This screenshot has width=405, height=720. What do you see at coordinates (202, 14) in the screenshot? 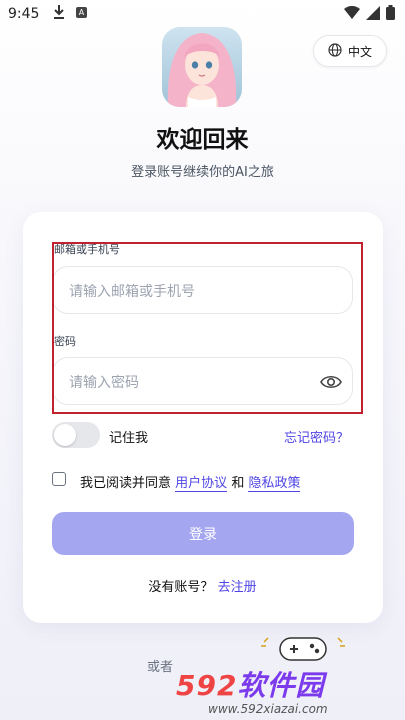
I see `status-bar: 9:45 A` at bounding box center [202, 14].